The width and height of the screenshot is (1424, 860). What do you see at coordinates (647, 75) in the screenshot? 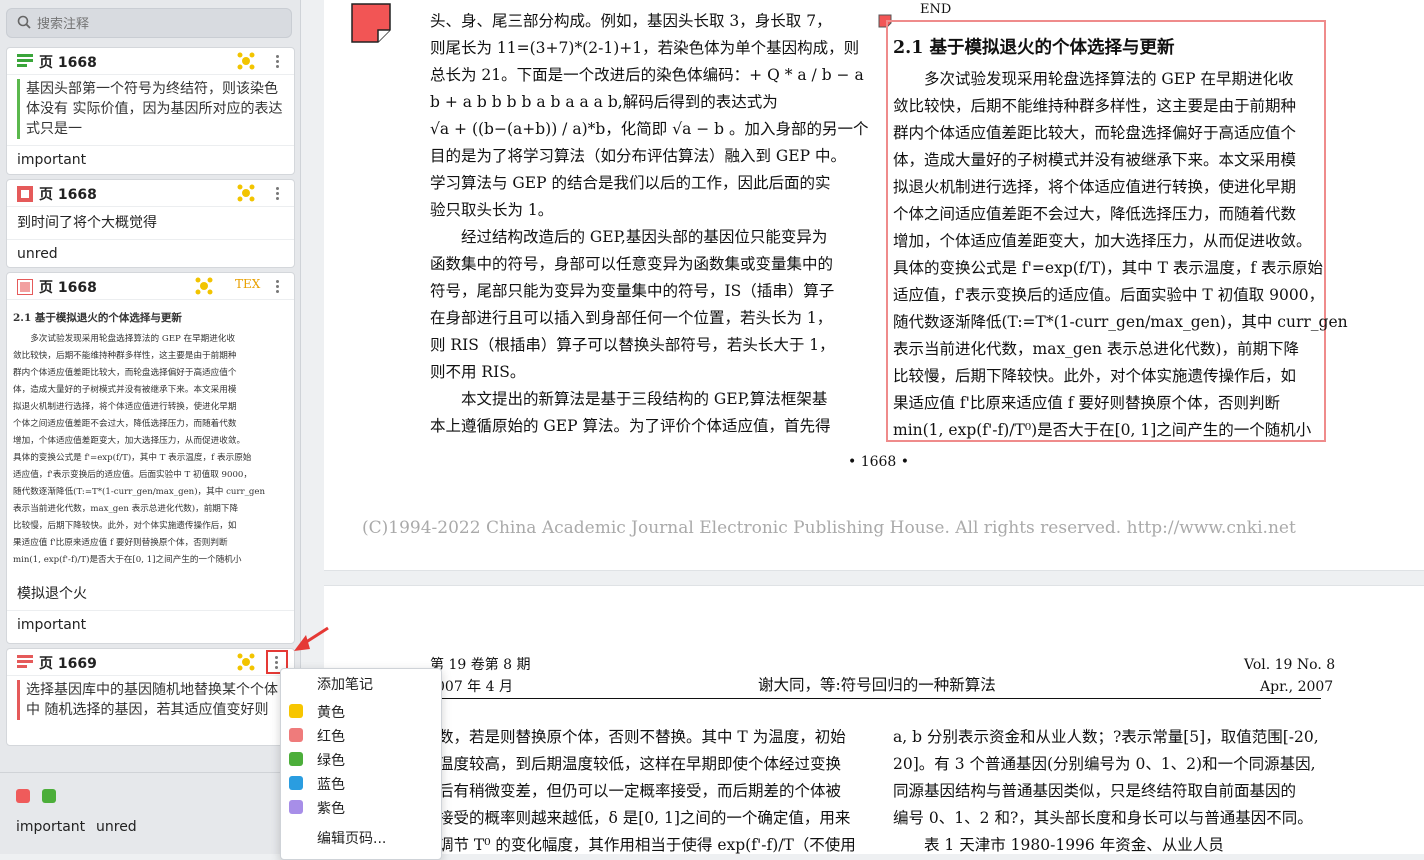
I see `text-line: 总长为 21。下面是一个改进后的染色体编码：+ Q * a / b − a` at bounding box center [647, 75].